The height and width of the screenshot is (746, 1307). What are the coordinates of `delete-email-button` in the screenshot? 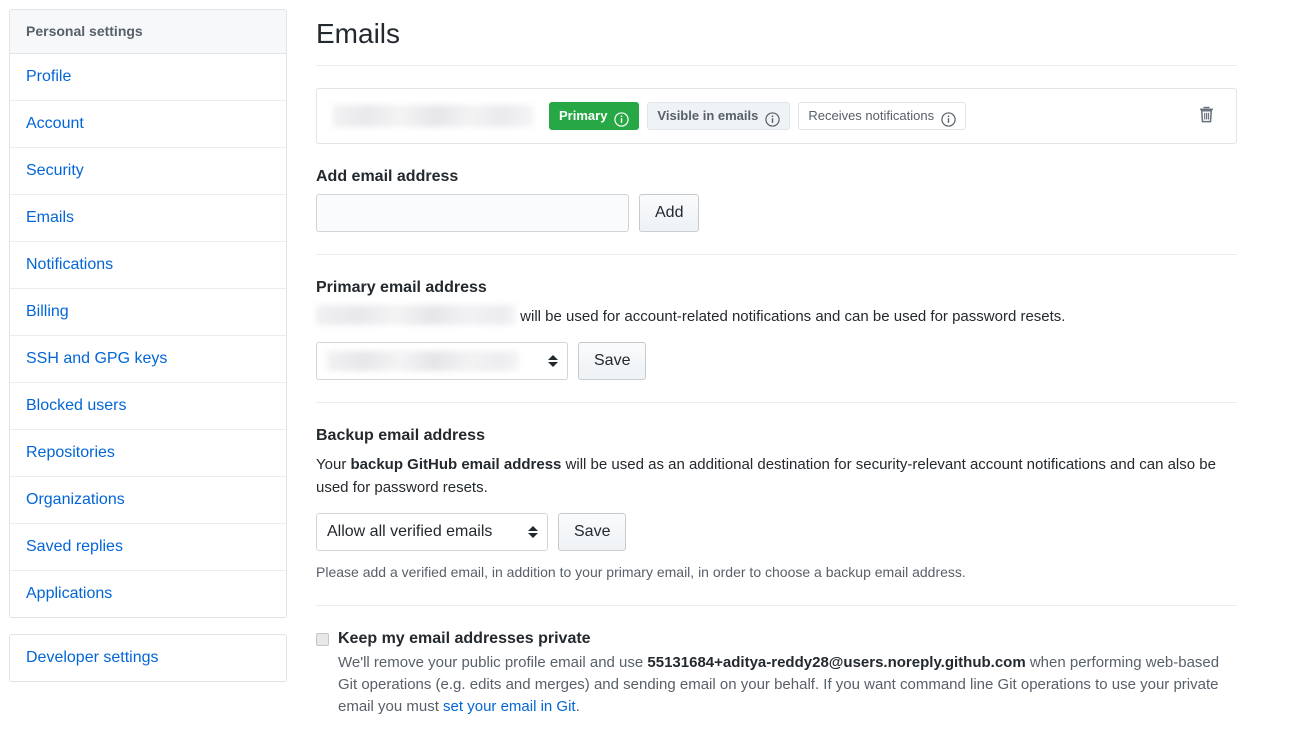 It's located at (1206, 116).